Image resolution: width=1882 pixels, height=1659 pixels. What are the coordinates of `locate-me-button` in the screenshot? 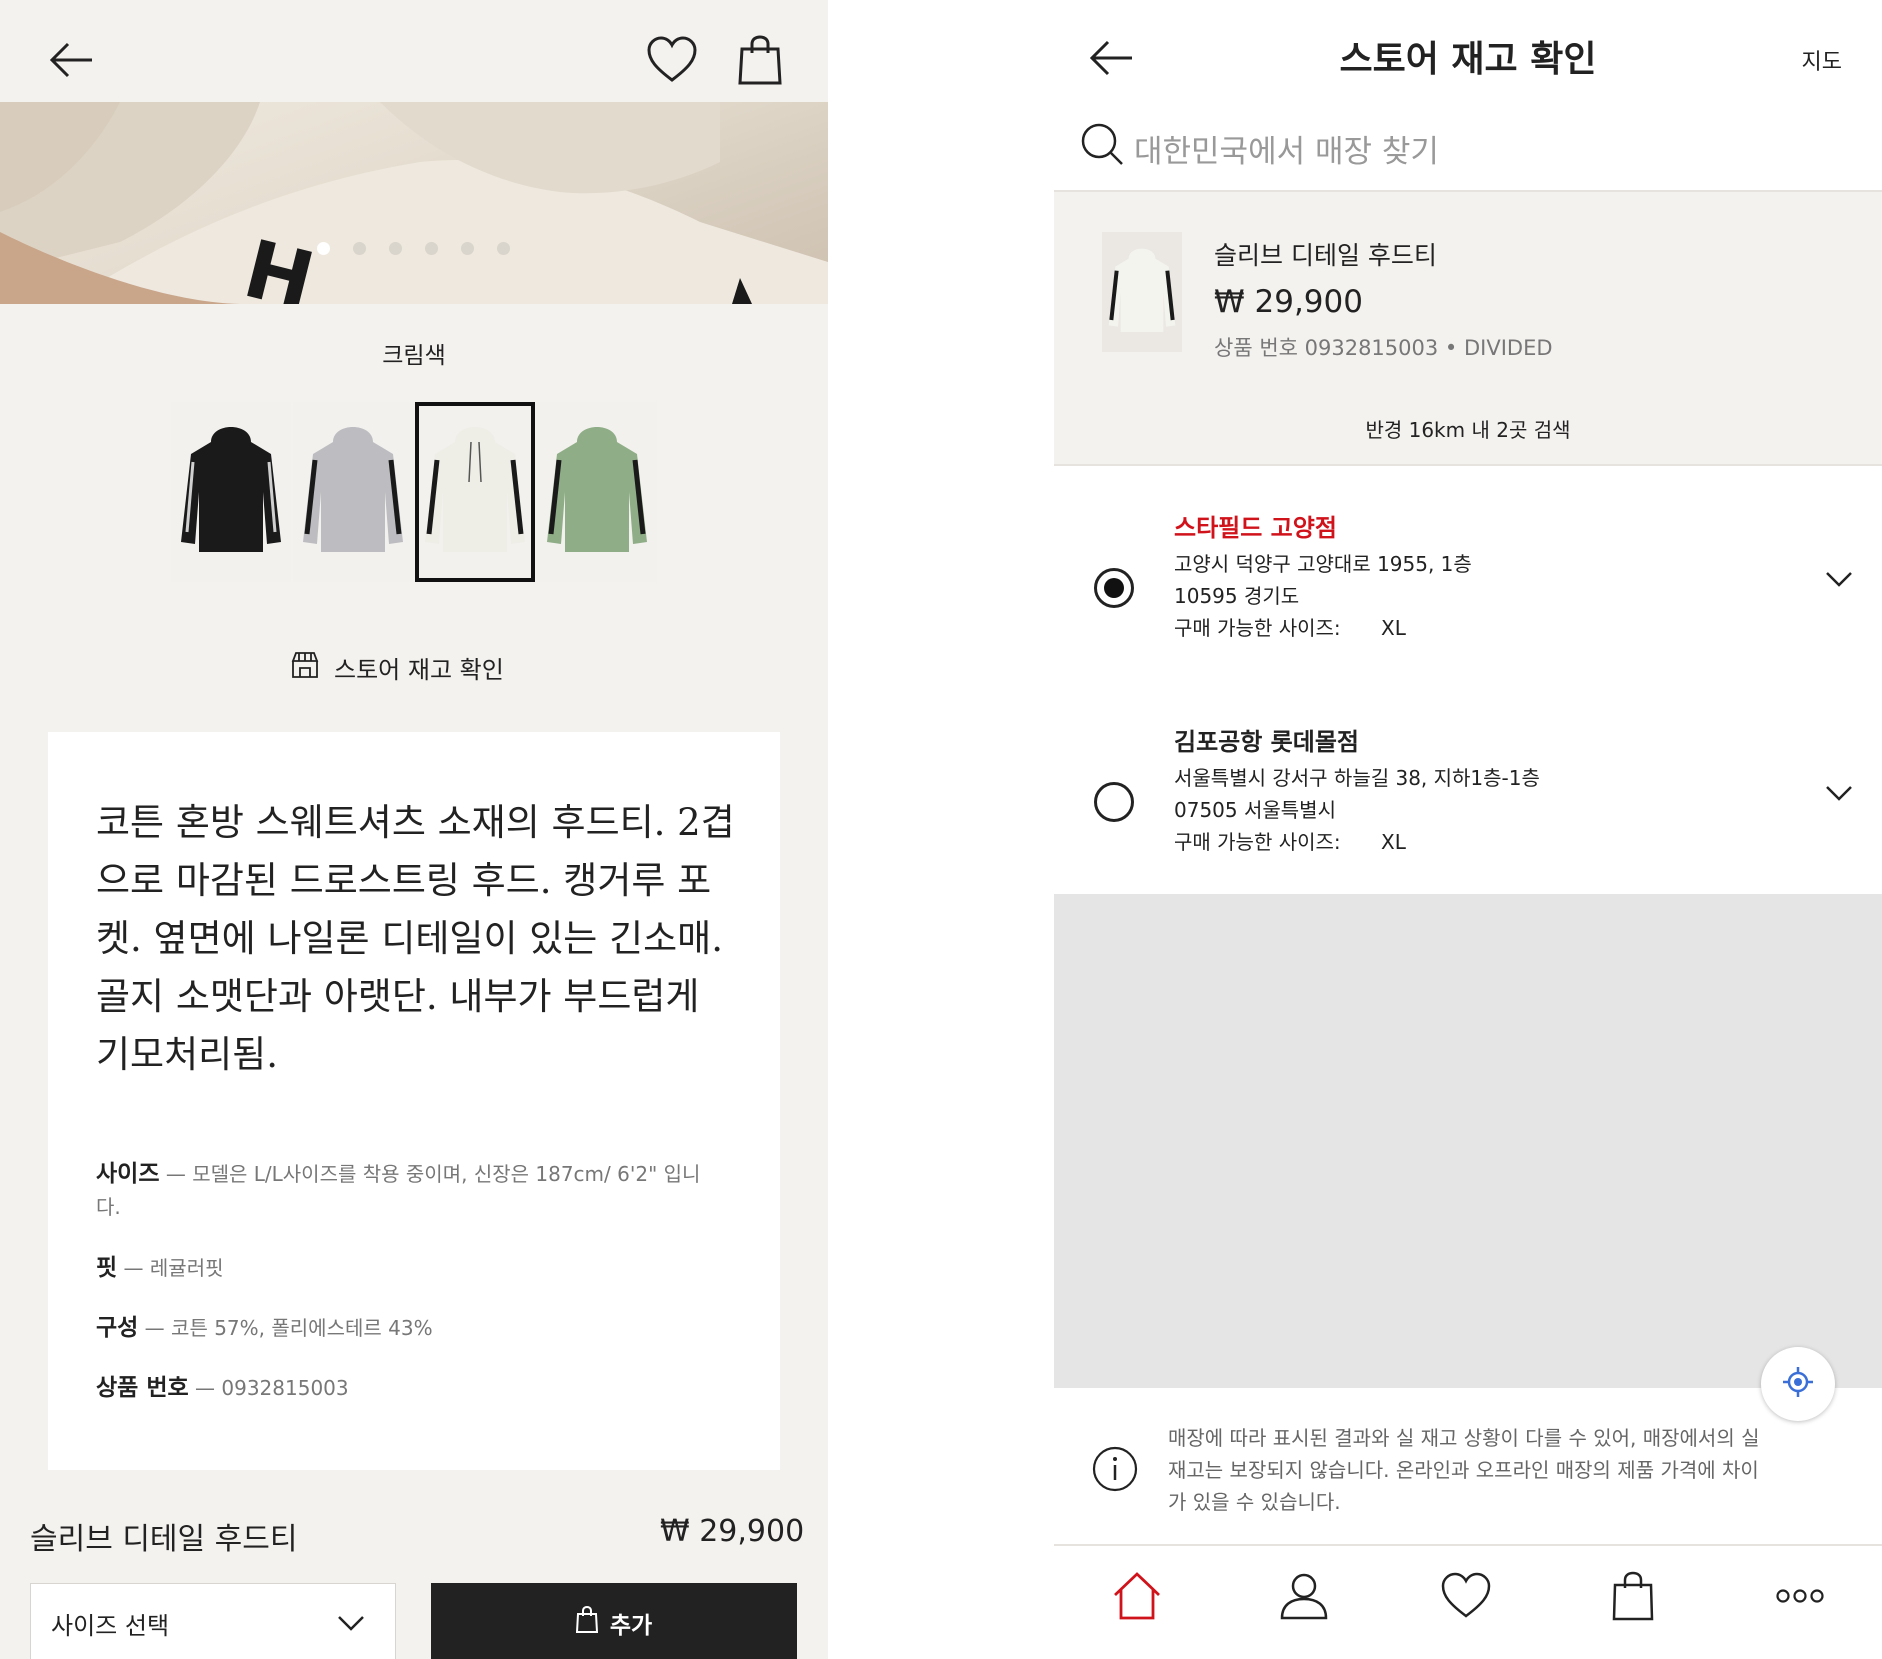 It's located at (1798, 1384).